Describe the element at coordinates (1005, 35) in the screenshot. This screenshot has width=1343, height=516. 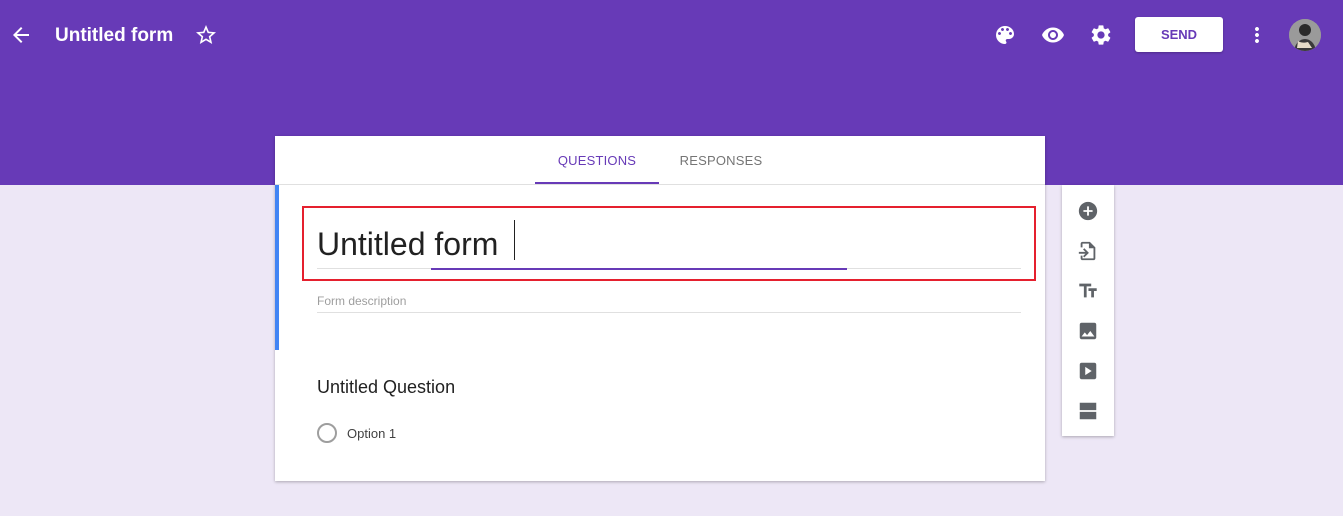
I see `palette-icon` at that location.